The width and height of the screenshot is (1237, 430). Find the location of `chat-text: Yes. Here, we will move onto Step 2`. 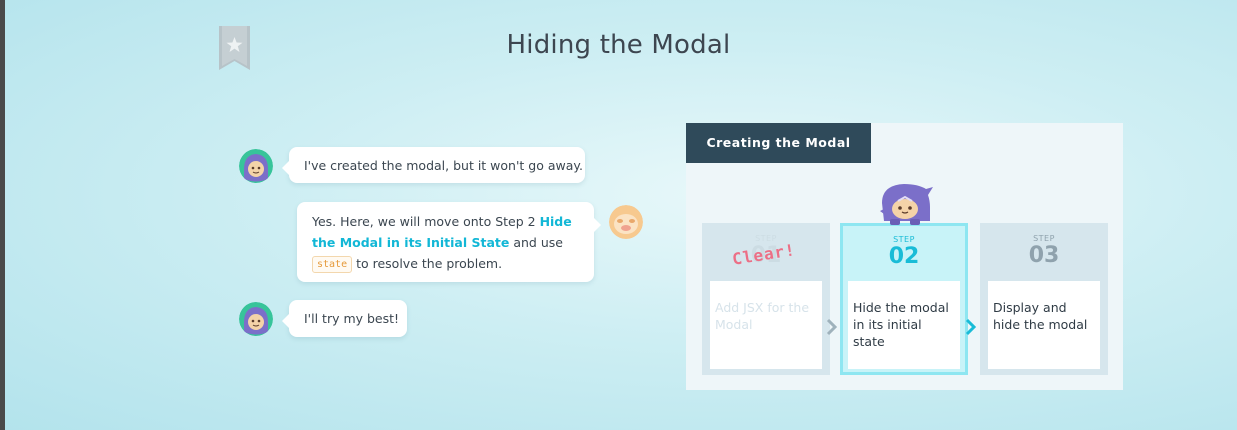

chat-text: Yes. Here, we will move onto Step 2 is located at coordinates (426, 221).